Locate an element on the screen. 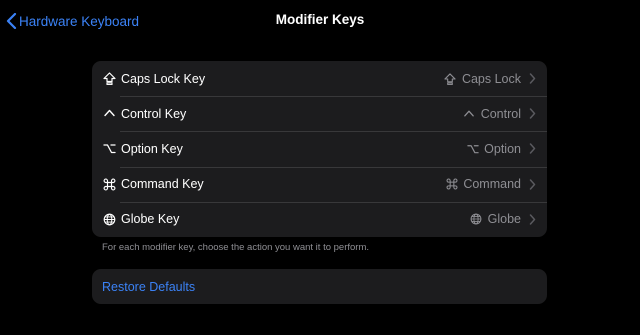  row-label: Globe Key is located at coordinates (150, 219).